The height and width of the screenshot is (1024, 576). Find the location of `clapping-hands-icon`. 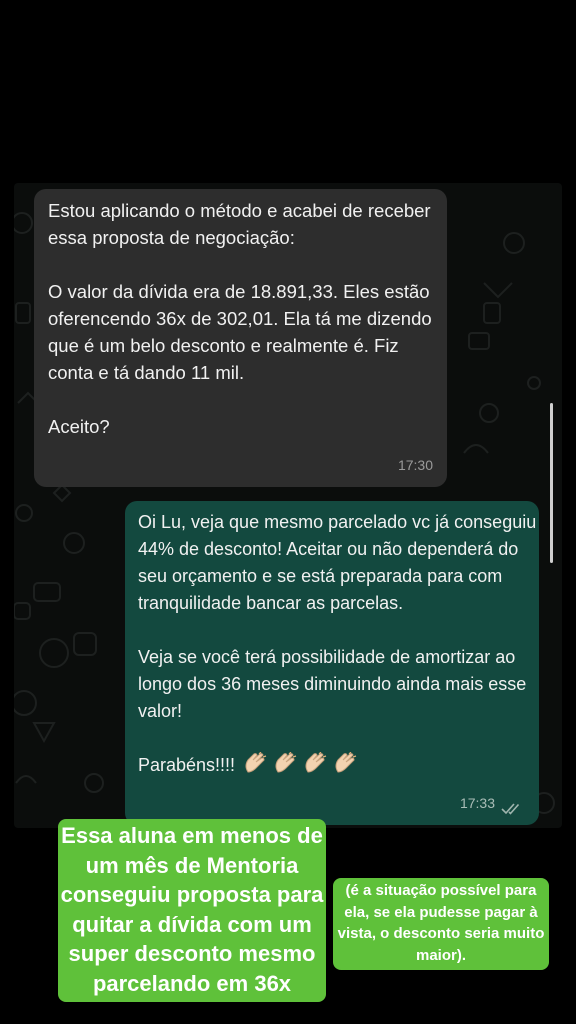

clapping-hands-icon is located at coordinates (300, 763).